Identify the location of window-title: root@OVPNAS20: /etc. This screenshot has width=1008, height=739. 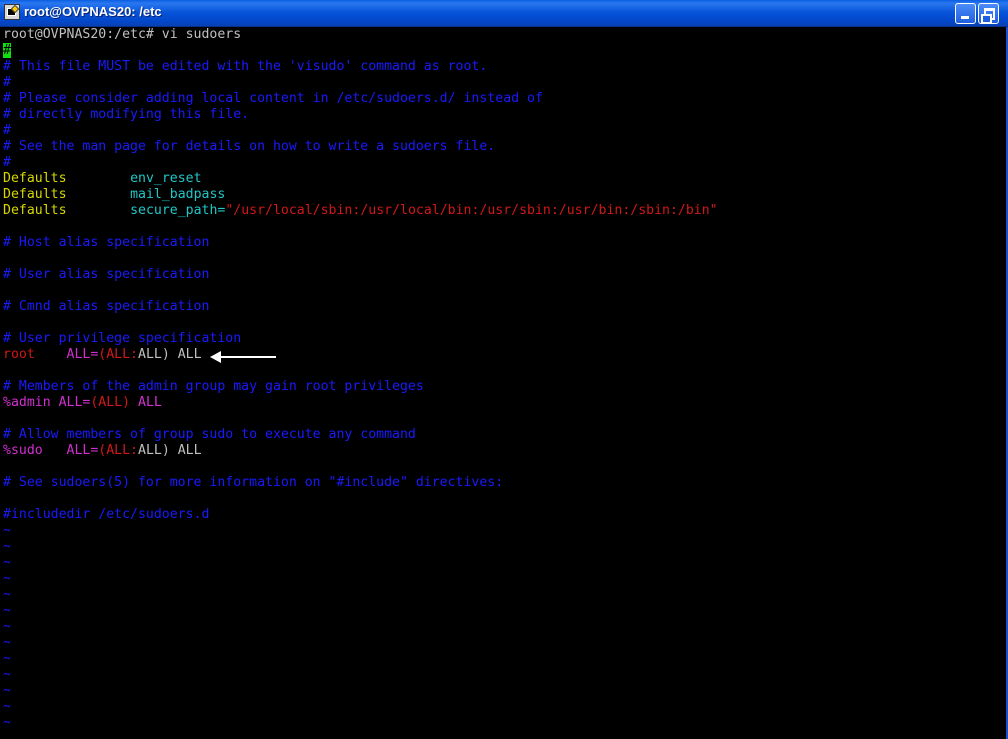
(93, 11).